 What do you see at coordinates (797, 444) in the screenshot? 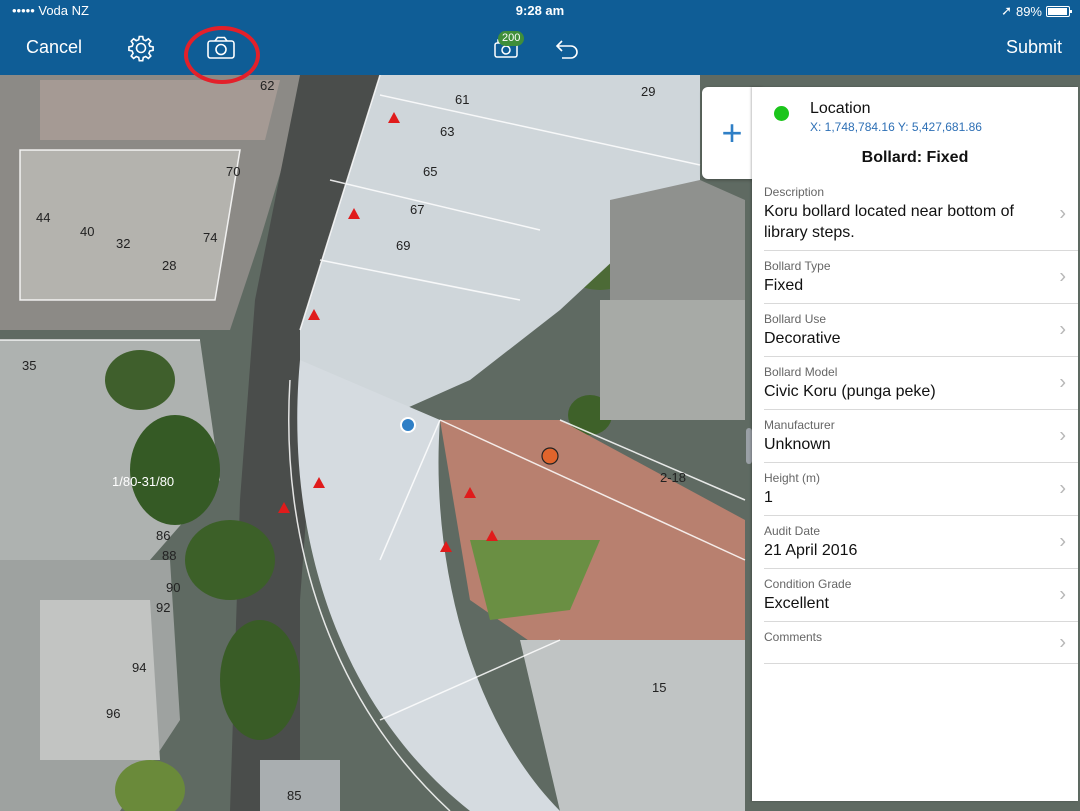
I see `field-value: Unknown` at bounding box center [797, 444].